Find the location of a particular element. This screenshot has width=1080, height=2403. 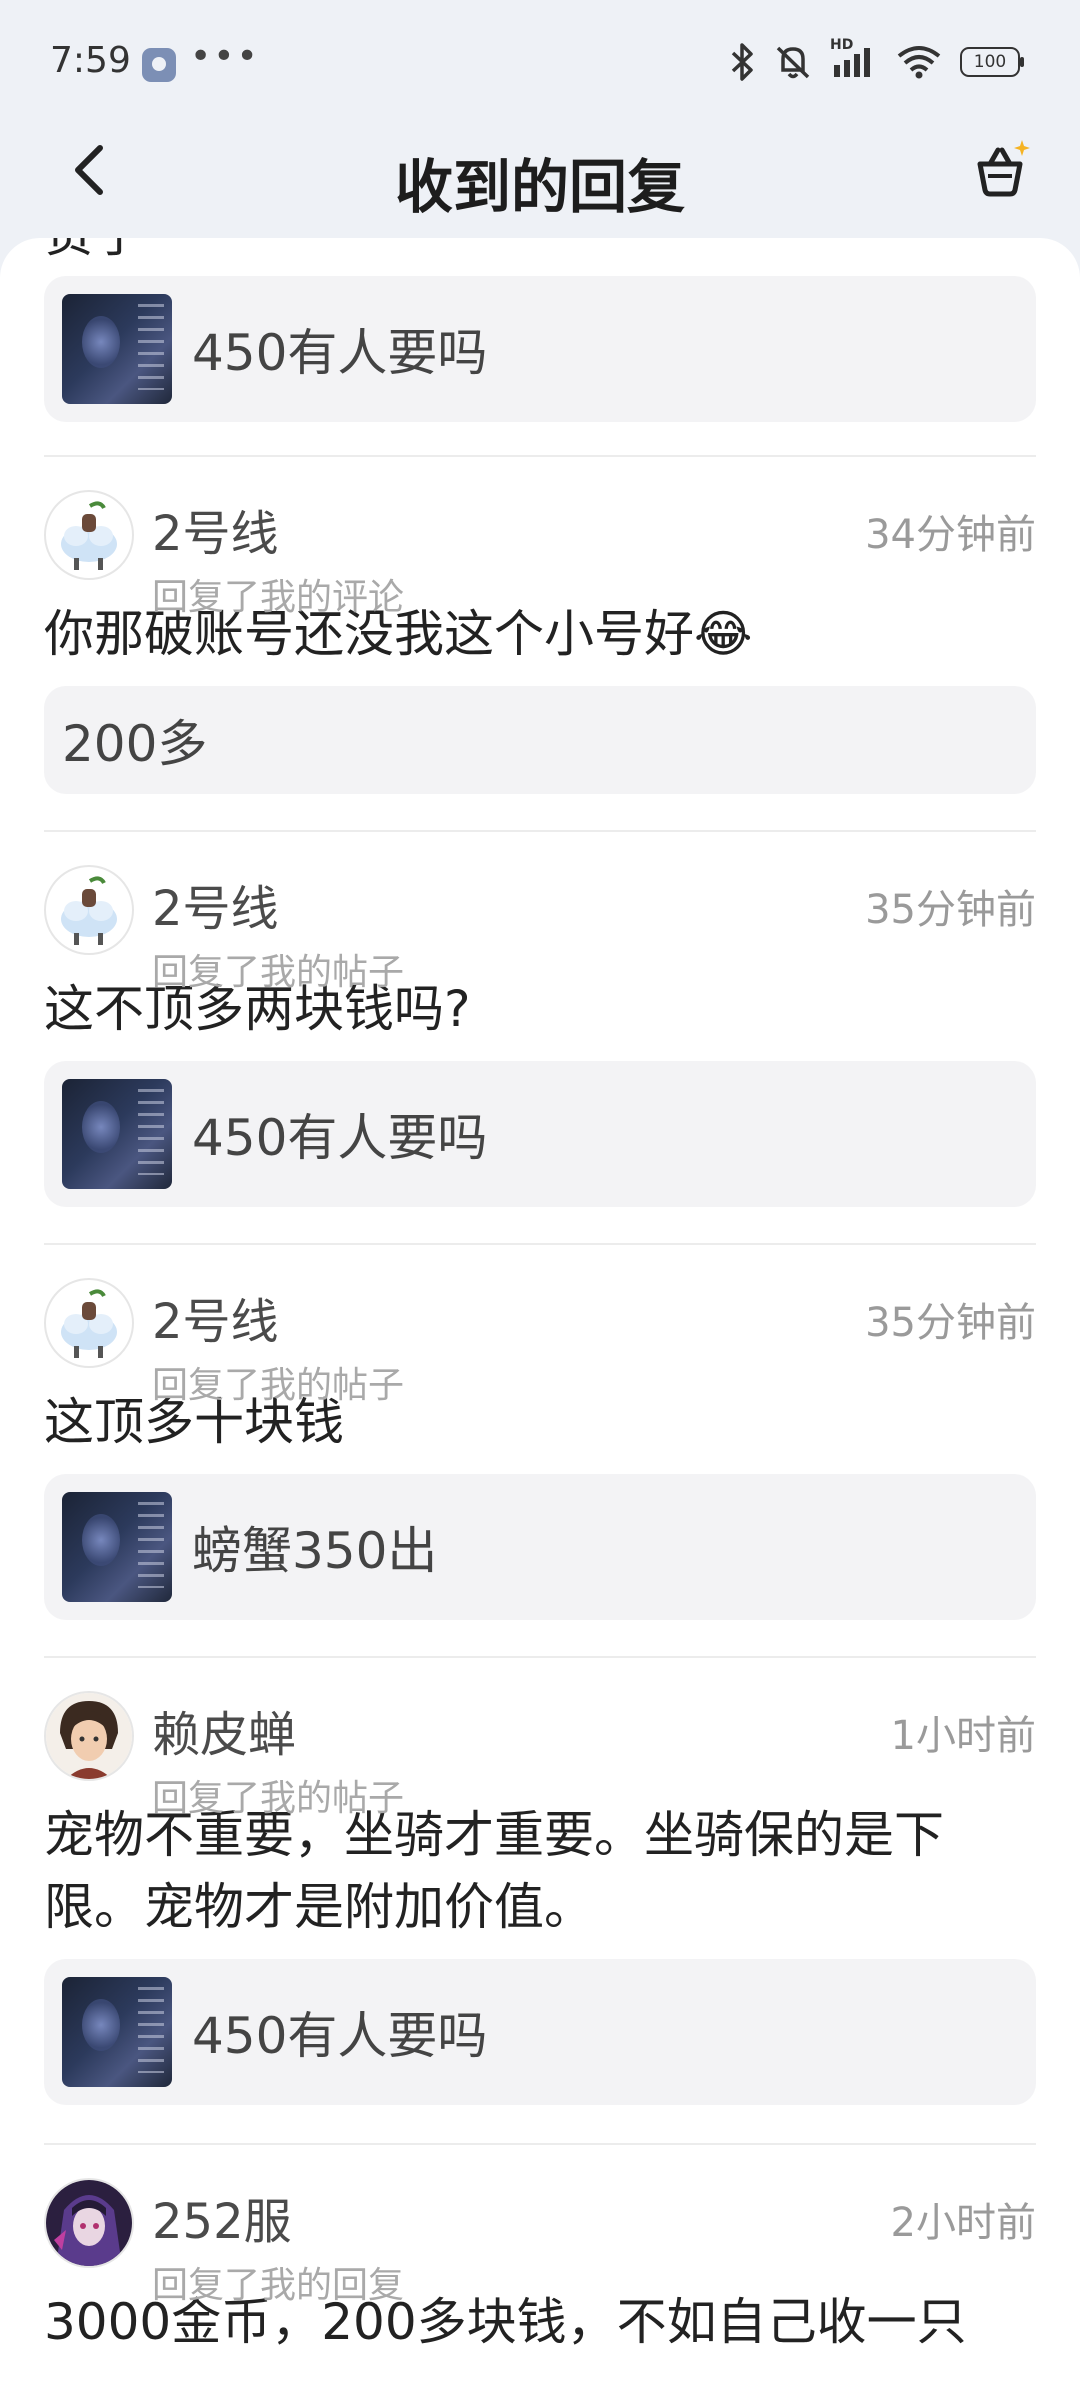

quoted-comment: 200多 is located at coordinates (540, 740).